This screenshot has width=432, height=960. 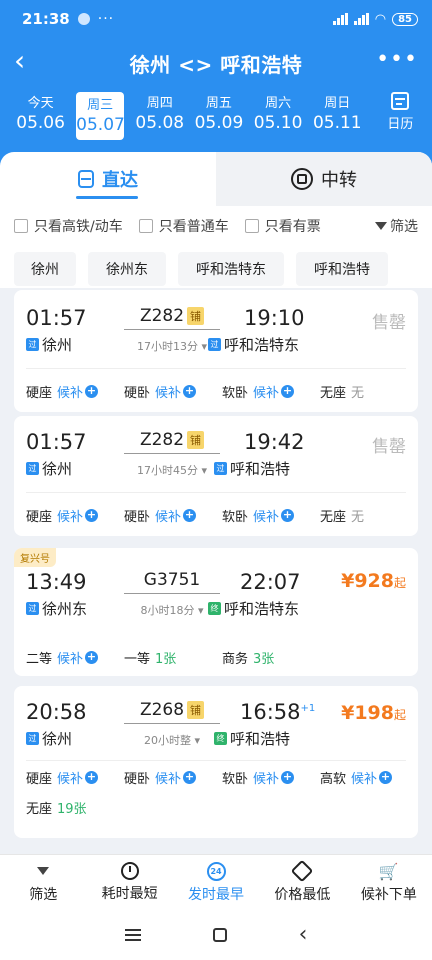 I want to click on arrival-time: 16:58+1, so click(x=277, y=712).